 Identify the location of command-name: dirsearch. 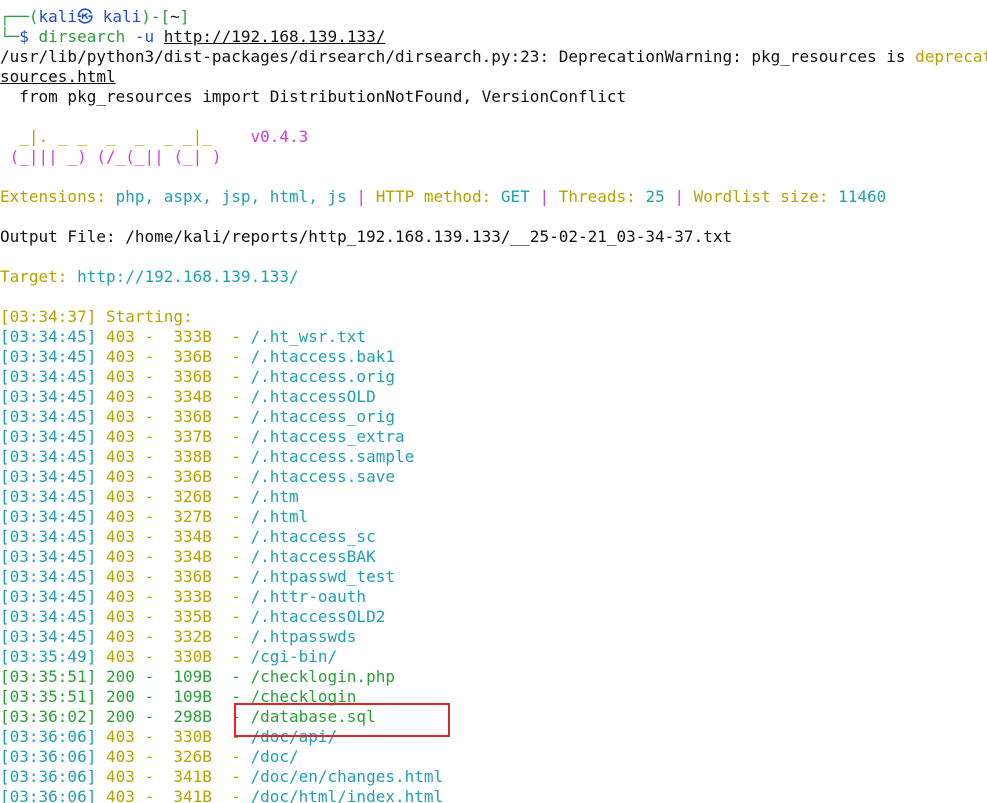
(82, 36).